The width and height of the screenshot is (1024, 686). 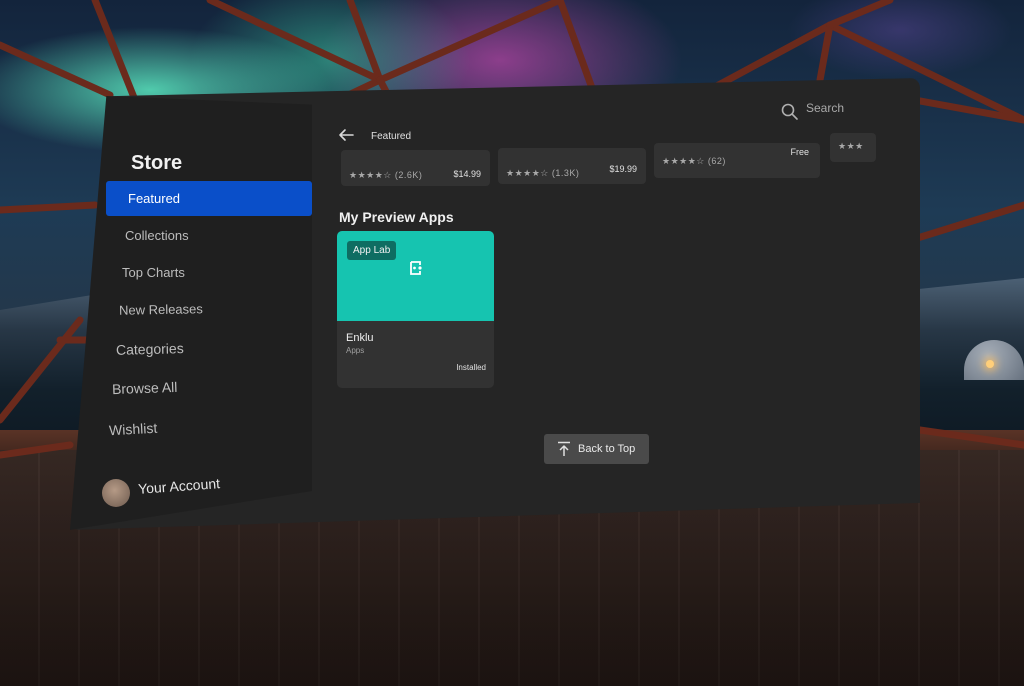 What do you see at coordinates (355, 350) in the screenshot?
I see `app-category: Apps` at bounding box center [355, 350].